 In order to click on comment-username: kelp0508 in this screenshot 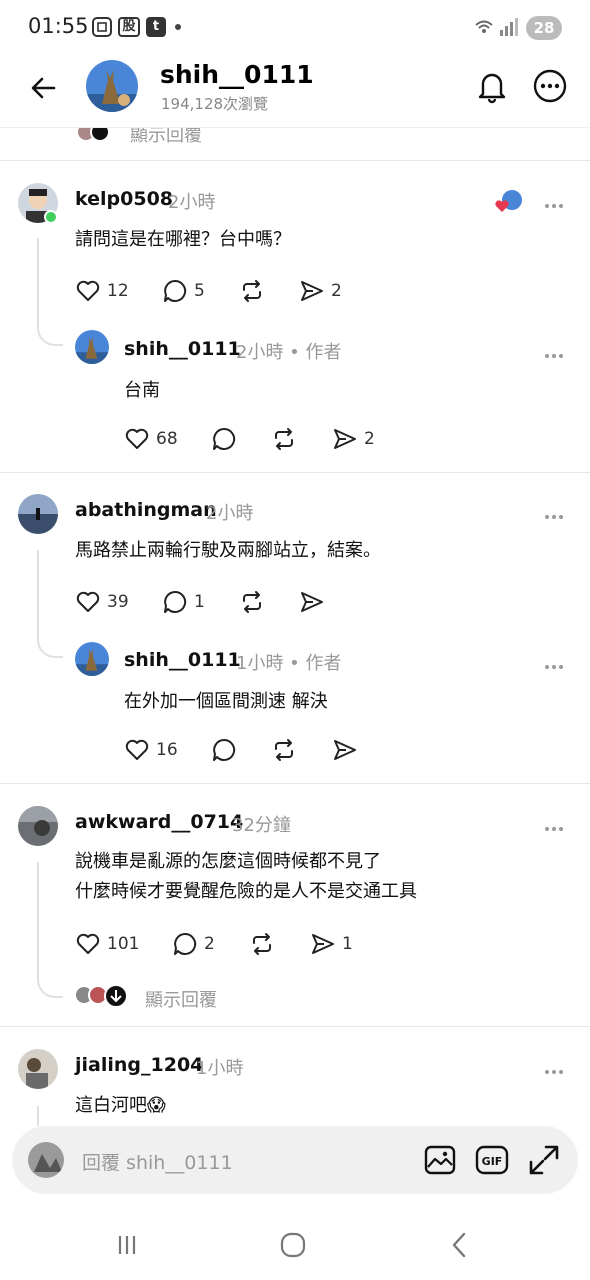, I will do `click(124, 199)`.